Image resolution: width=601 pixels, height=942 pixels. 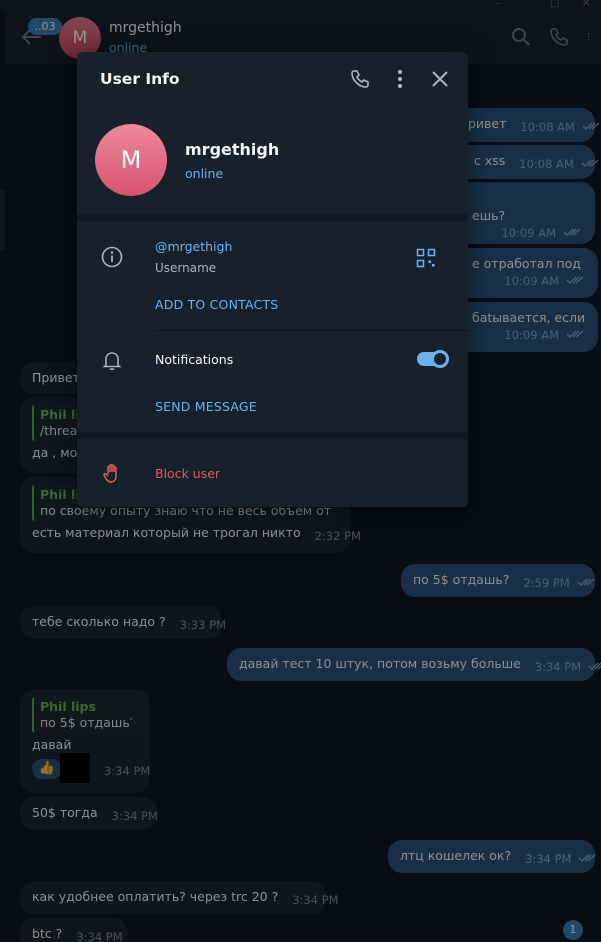 What do you see at coordinates (110, 473) in the screenshot?
I see `hand-block-icon` at bounding box center [110, 473].